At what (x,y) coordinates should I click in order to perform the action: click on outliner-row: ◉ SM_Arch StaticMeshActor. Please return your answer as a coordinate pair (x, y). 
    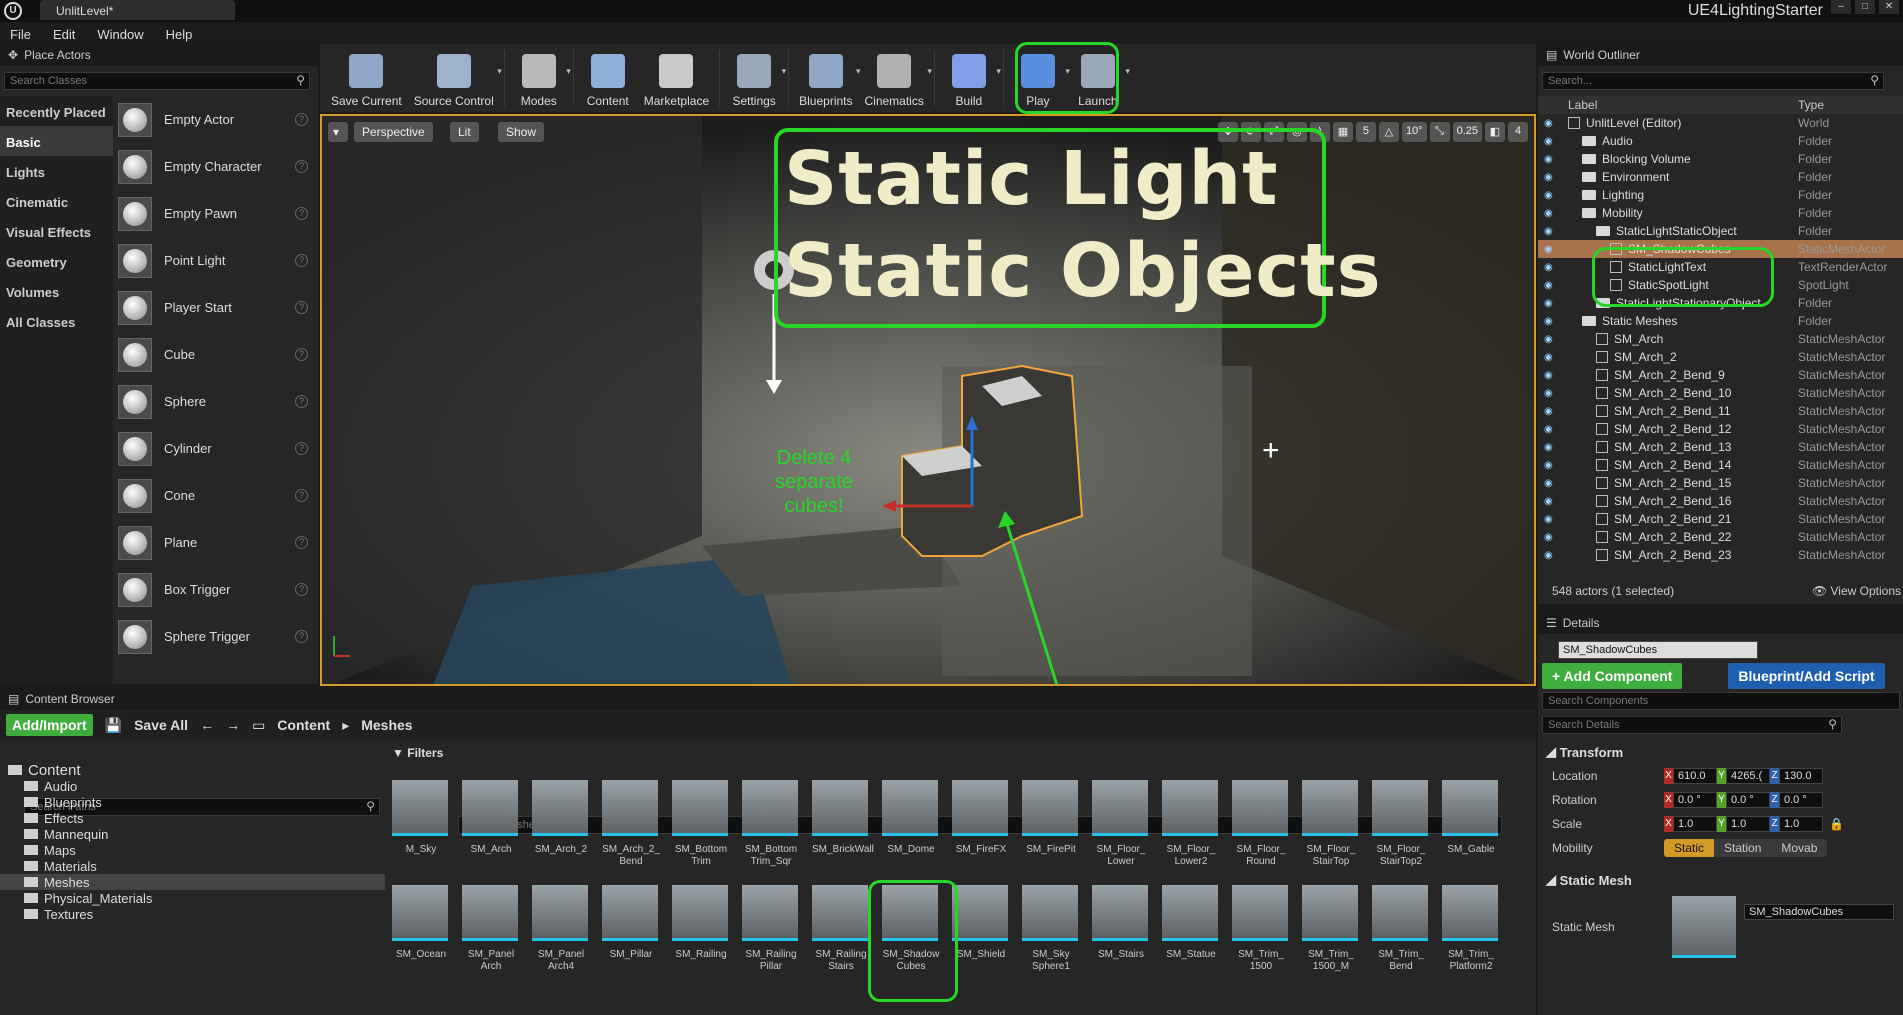
    Looking at the image, I should click on (1720, 339).